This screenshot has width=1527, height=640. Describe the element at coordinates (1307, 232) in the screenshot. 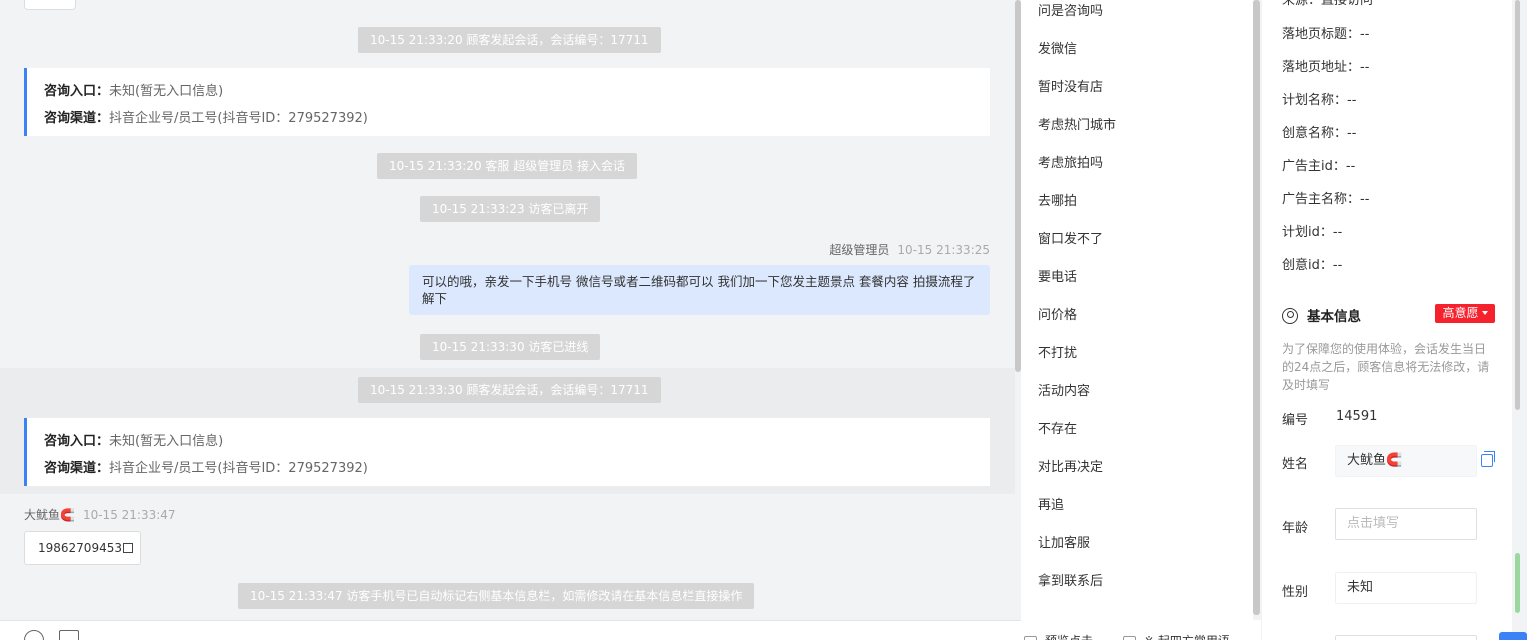

I see `ad-info-label: 计划id：` at that location.